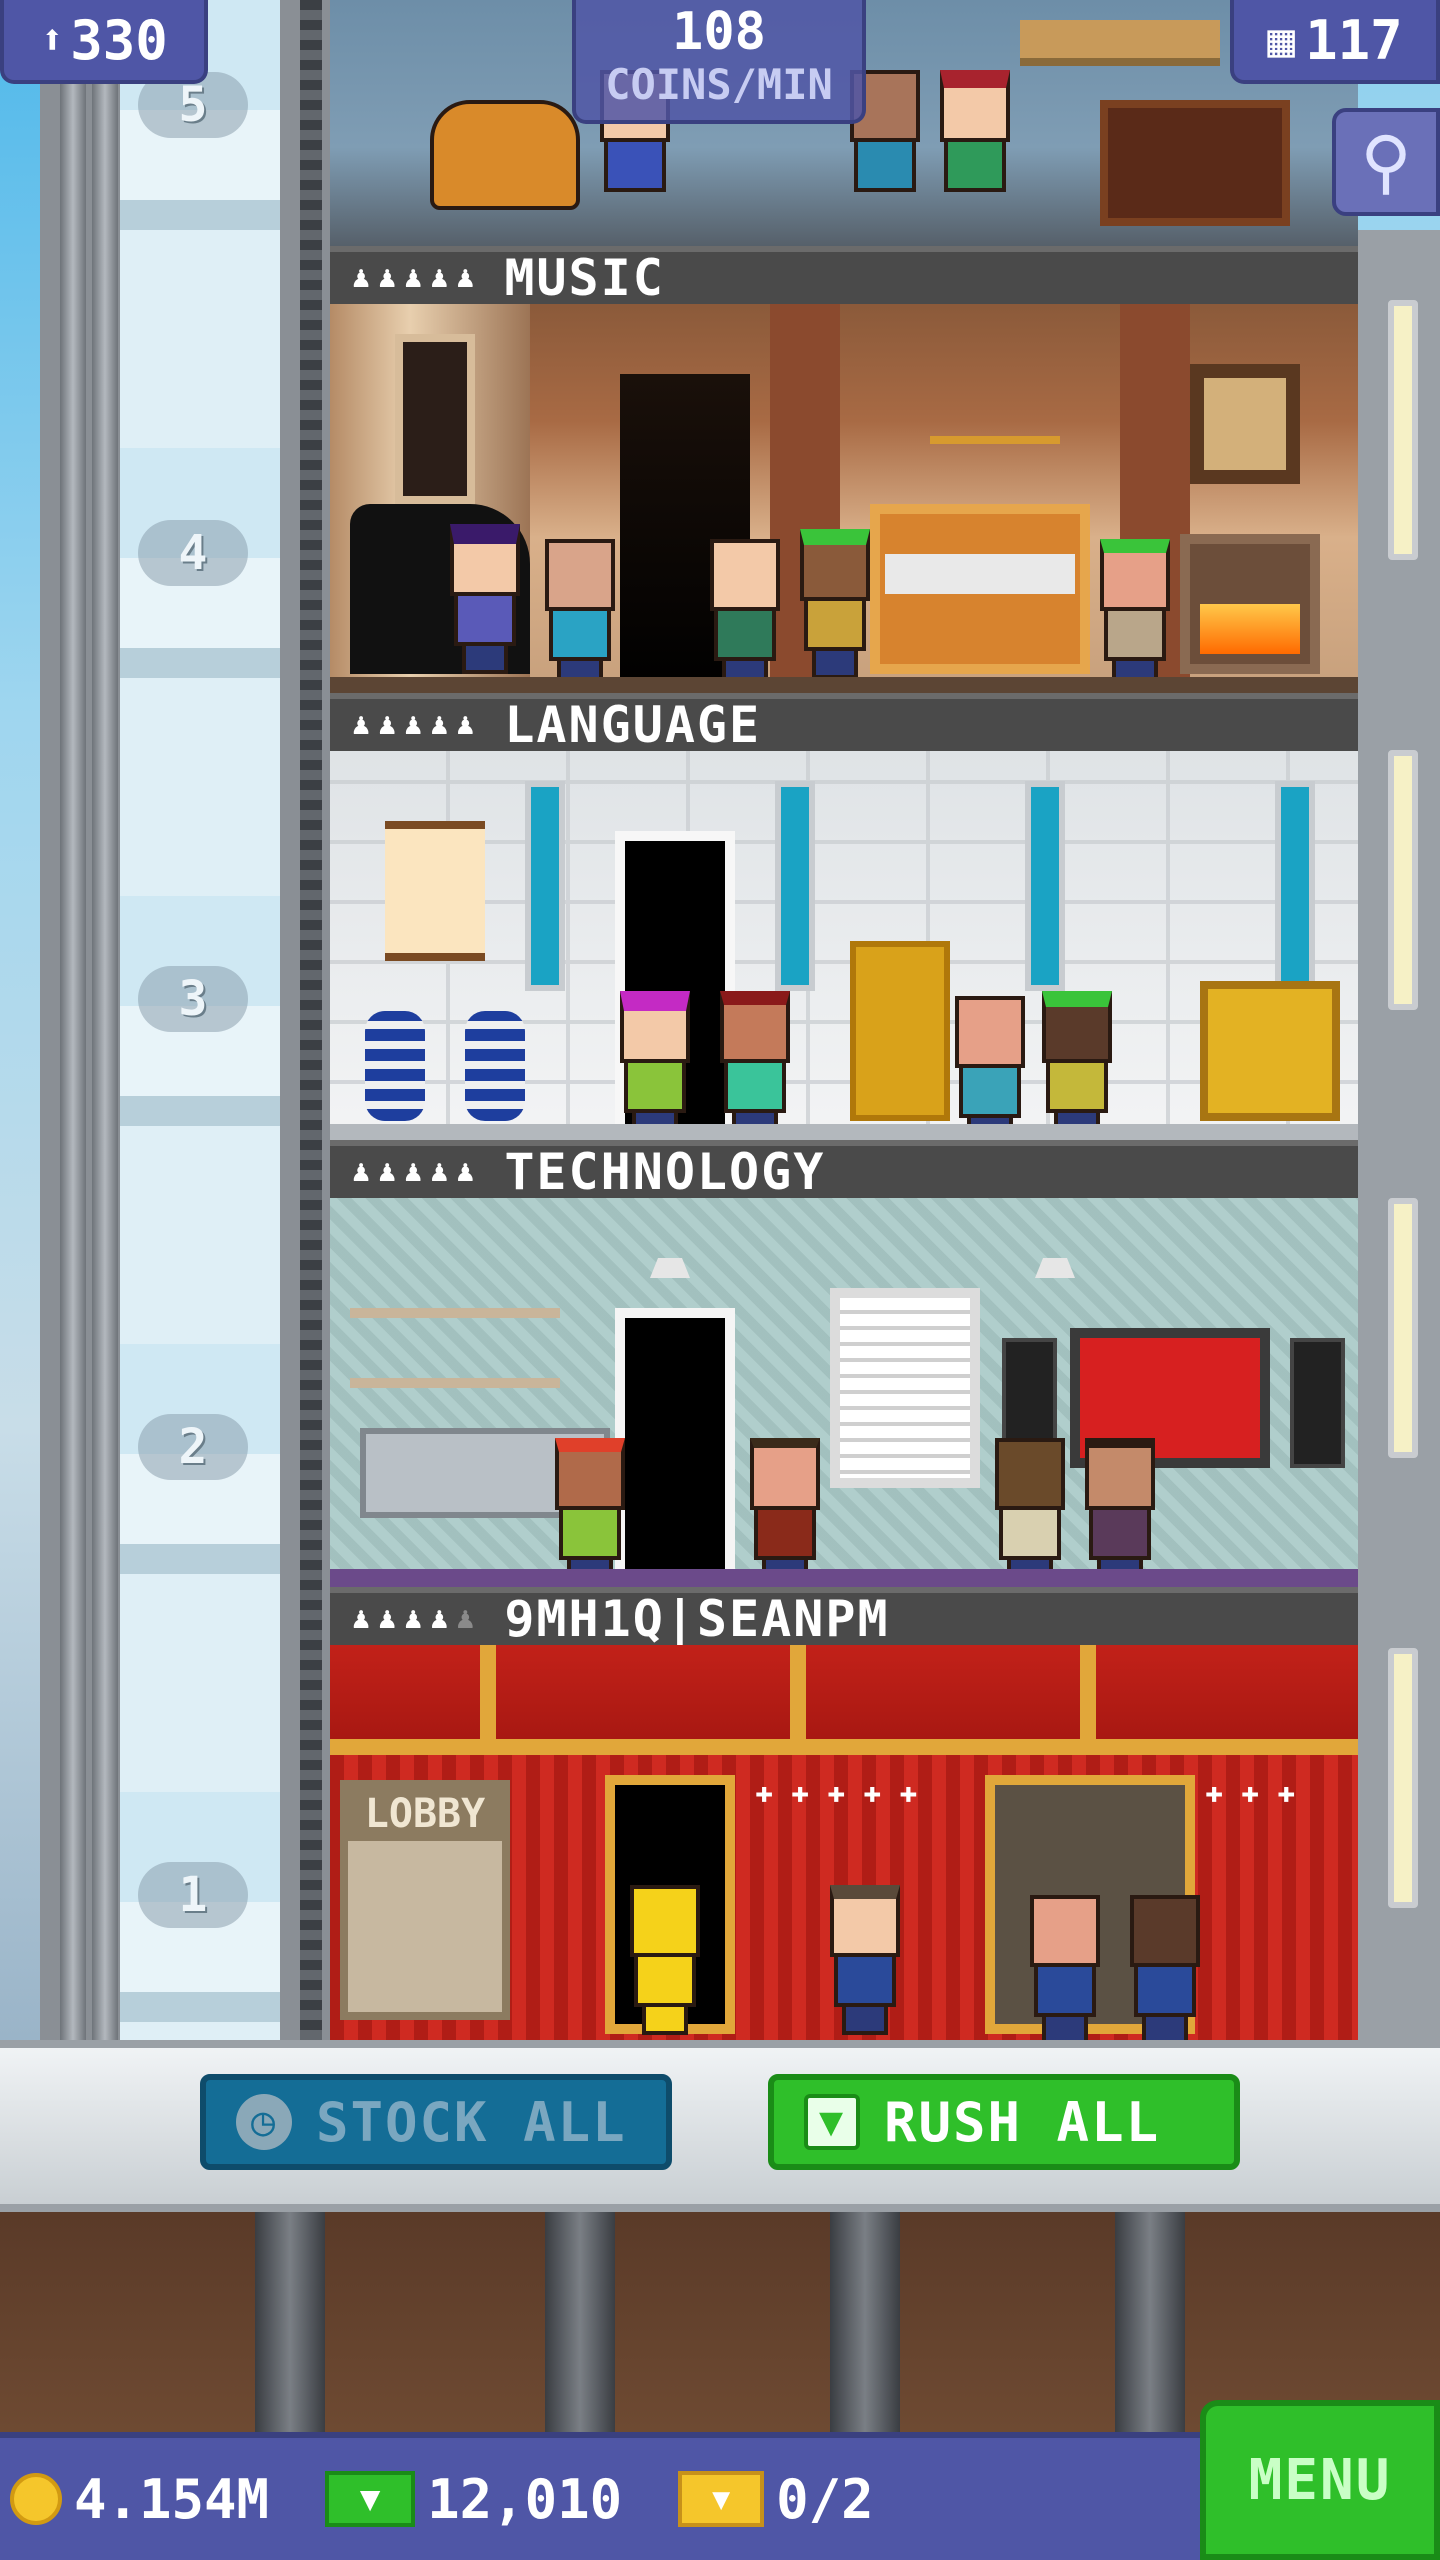 The image size is (1440, 2560). I want to click on resident-slot-empty-icon: ♟, so click(465, 1618).